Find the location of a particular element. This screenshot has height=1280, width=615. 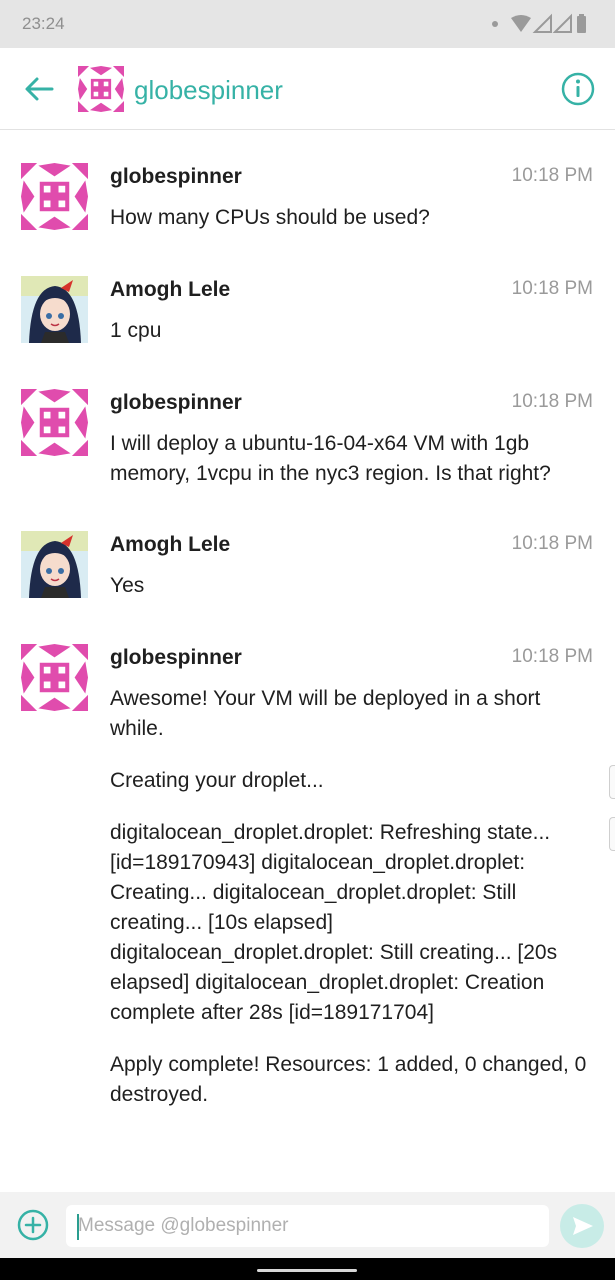

system-nav-bar is located at coordinates (307, 1269).